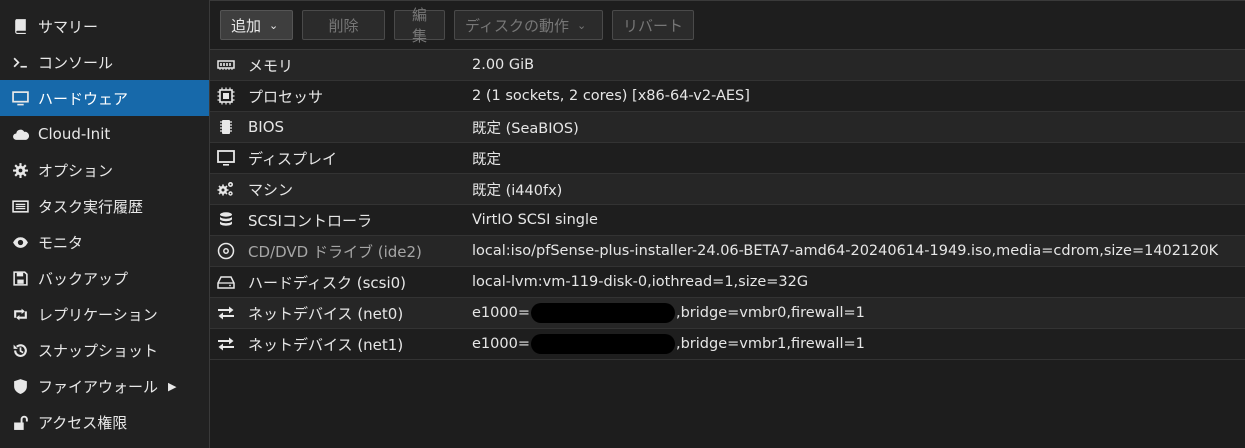 The height and width of the screenshot is (448, 1245). I want to click on table-row: SCSIコントローラ VirtIO SCSI single, so click(727, 220).